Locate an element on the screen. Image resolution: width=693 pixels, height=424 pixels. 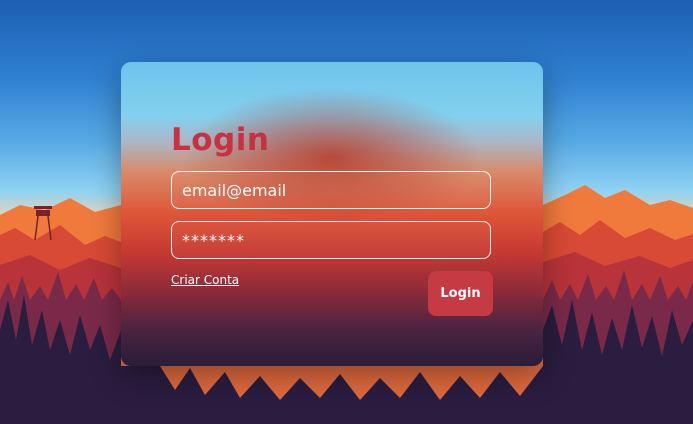
password-input is located at coordinates (331, 240).